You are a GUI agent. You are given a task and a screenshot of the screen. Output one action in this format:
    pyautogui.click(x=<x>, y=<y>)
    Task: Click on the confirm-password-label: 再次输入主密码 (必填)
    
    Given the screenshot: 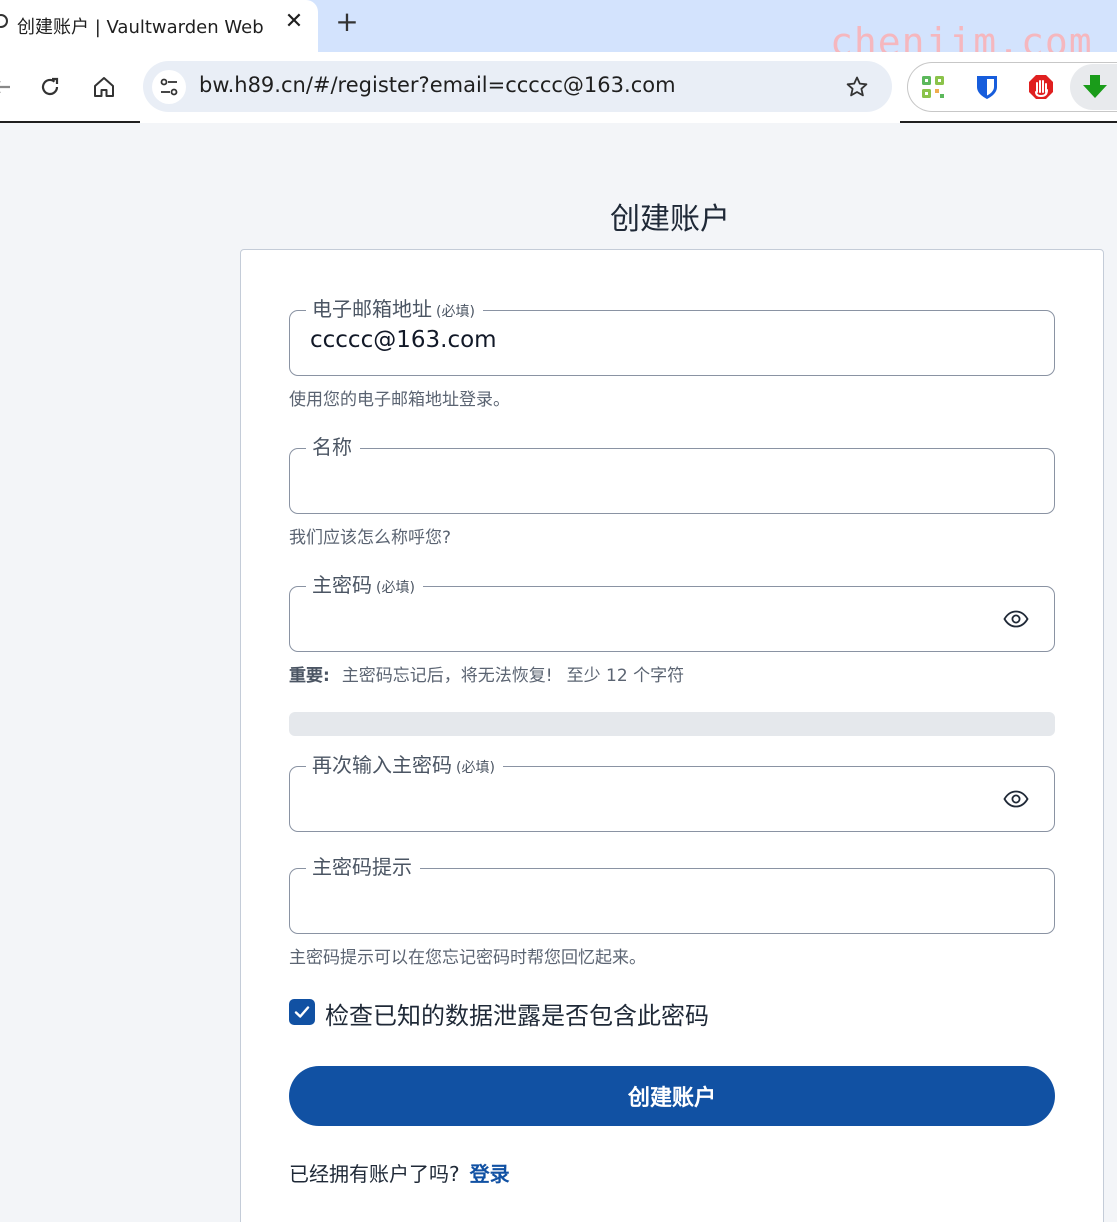 What is the action you would take?
    pyautogui.click(x=404, y=765)
    